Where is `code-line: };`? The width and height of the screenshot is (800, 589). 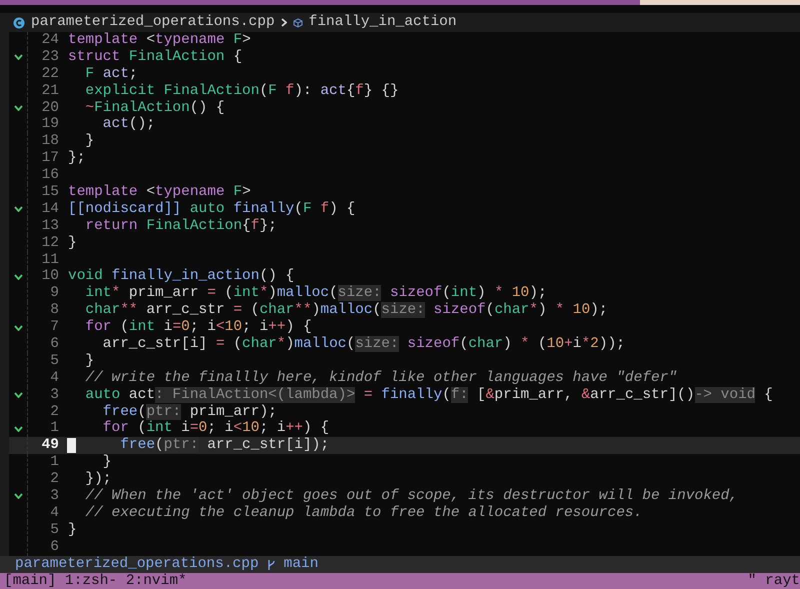 code-line: }; is located at coordinates (77, 159).